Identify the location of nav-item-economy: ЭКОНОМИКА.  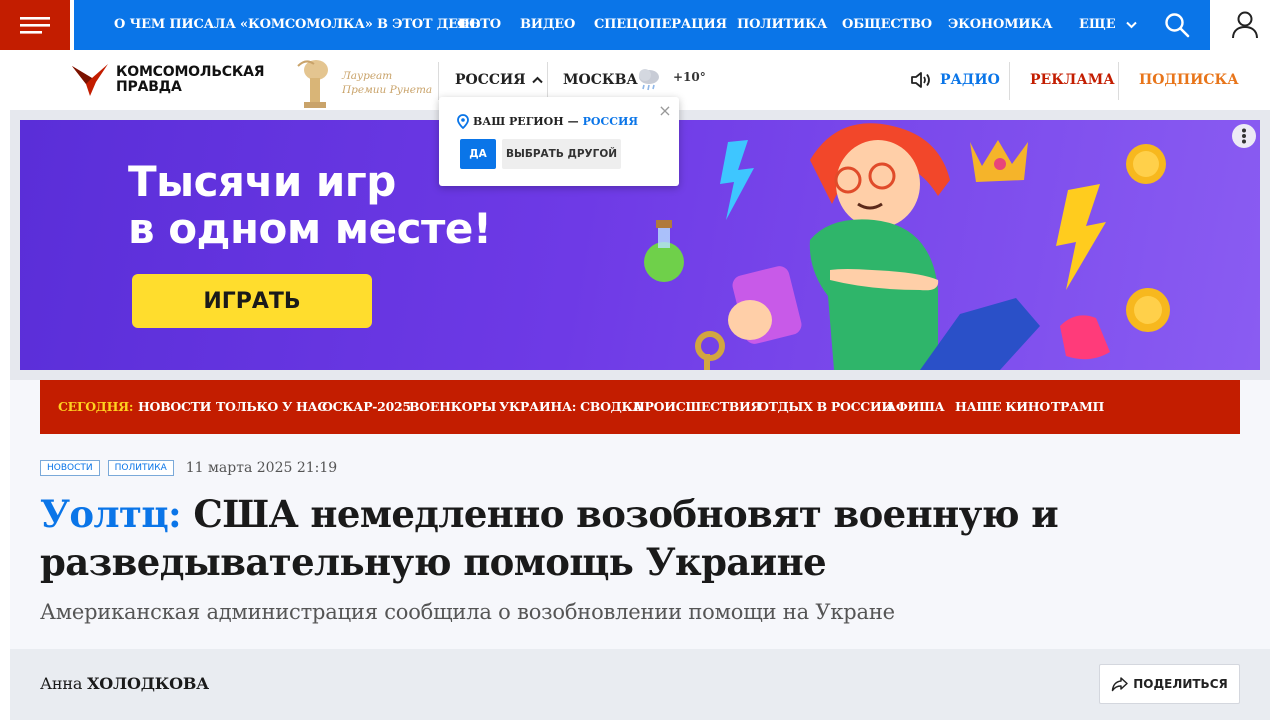
(1000, 25).